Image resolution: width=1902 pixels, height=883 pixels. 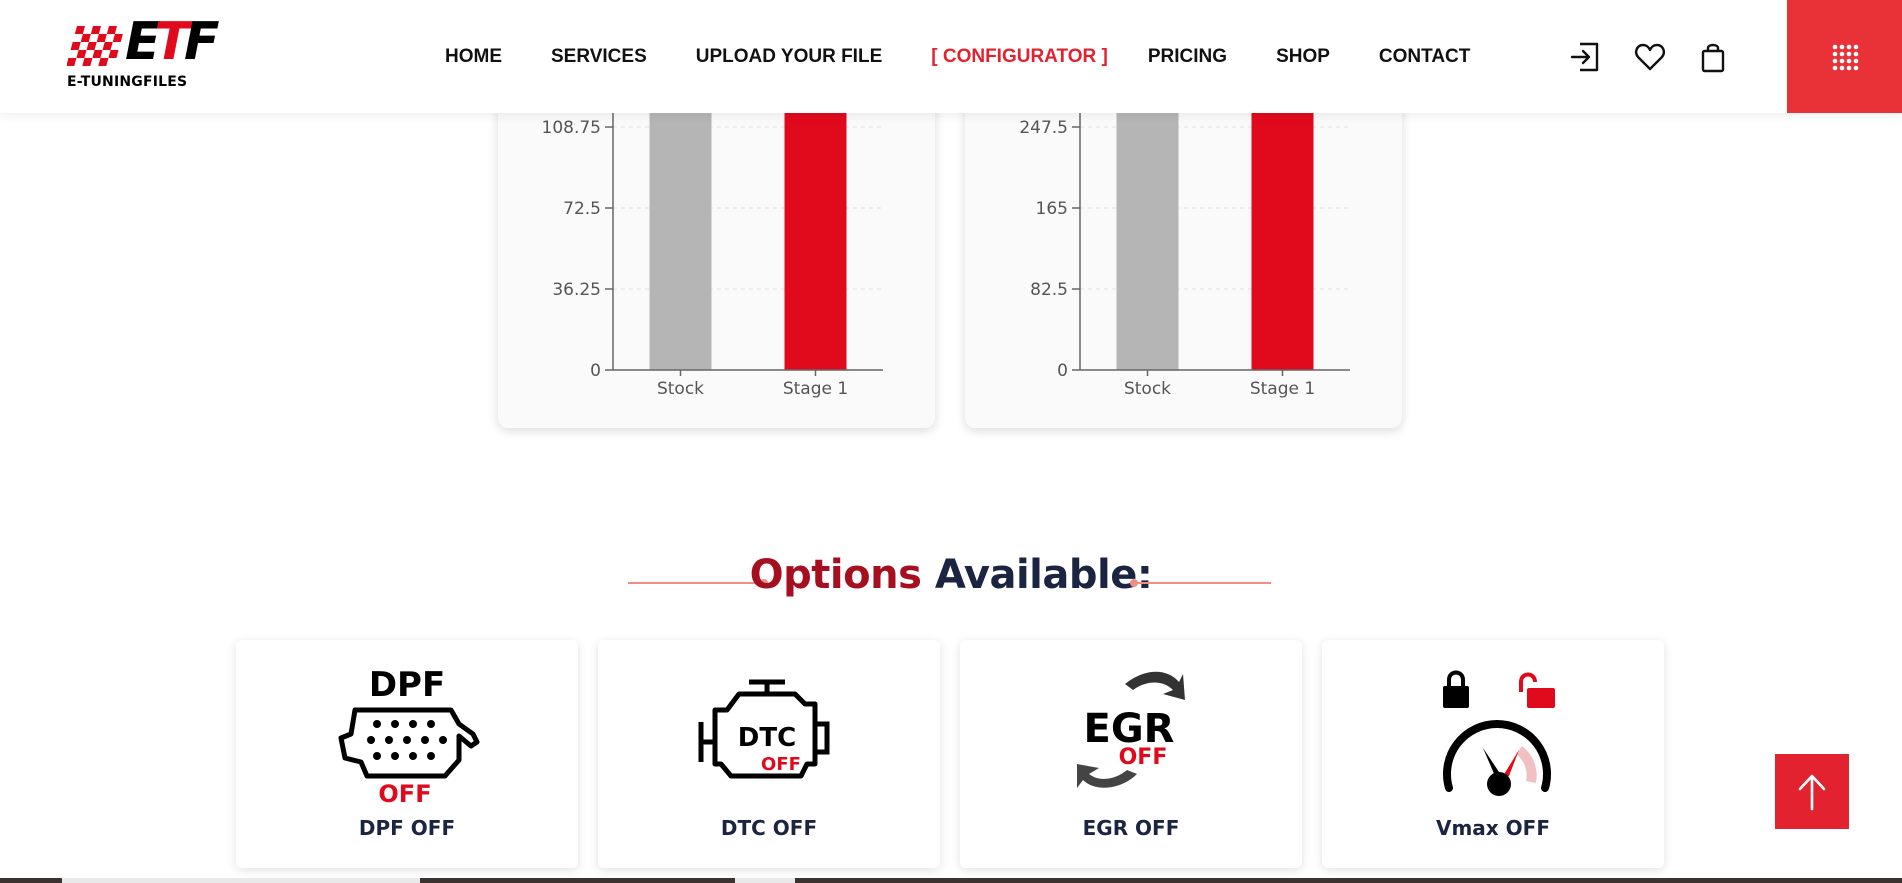 I want to click on option-label-egr: EGR OFF, so click(x=1131, y=828).